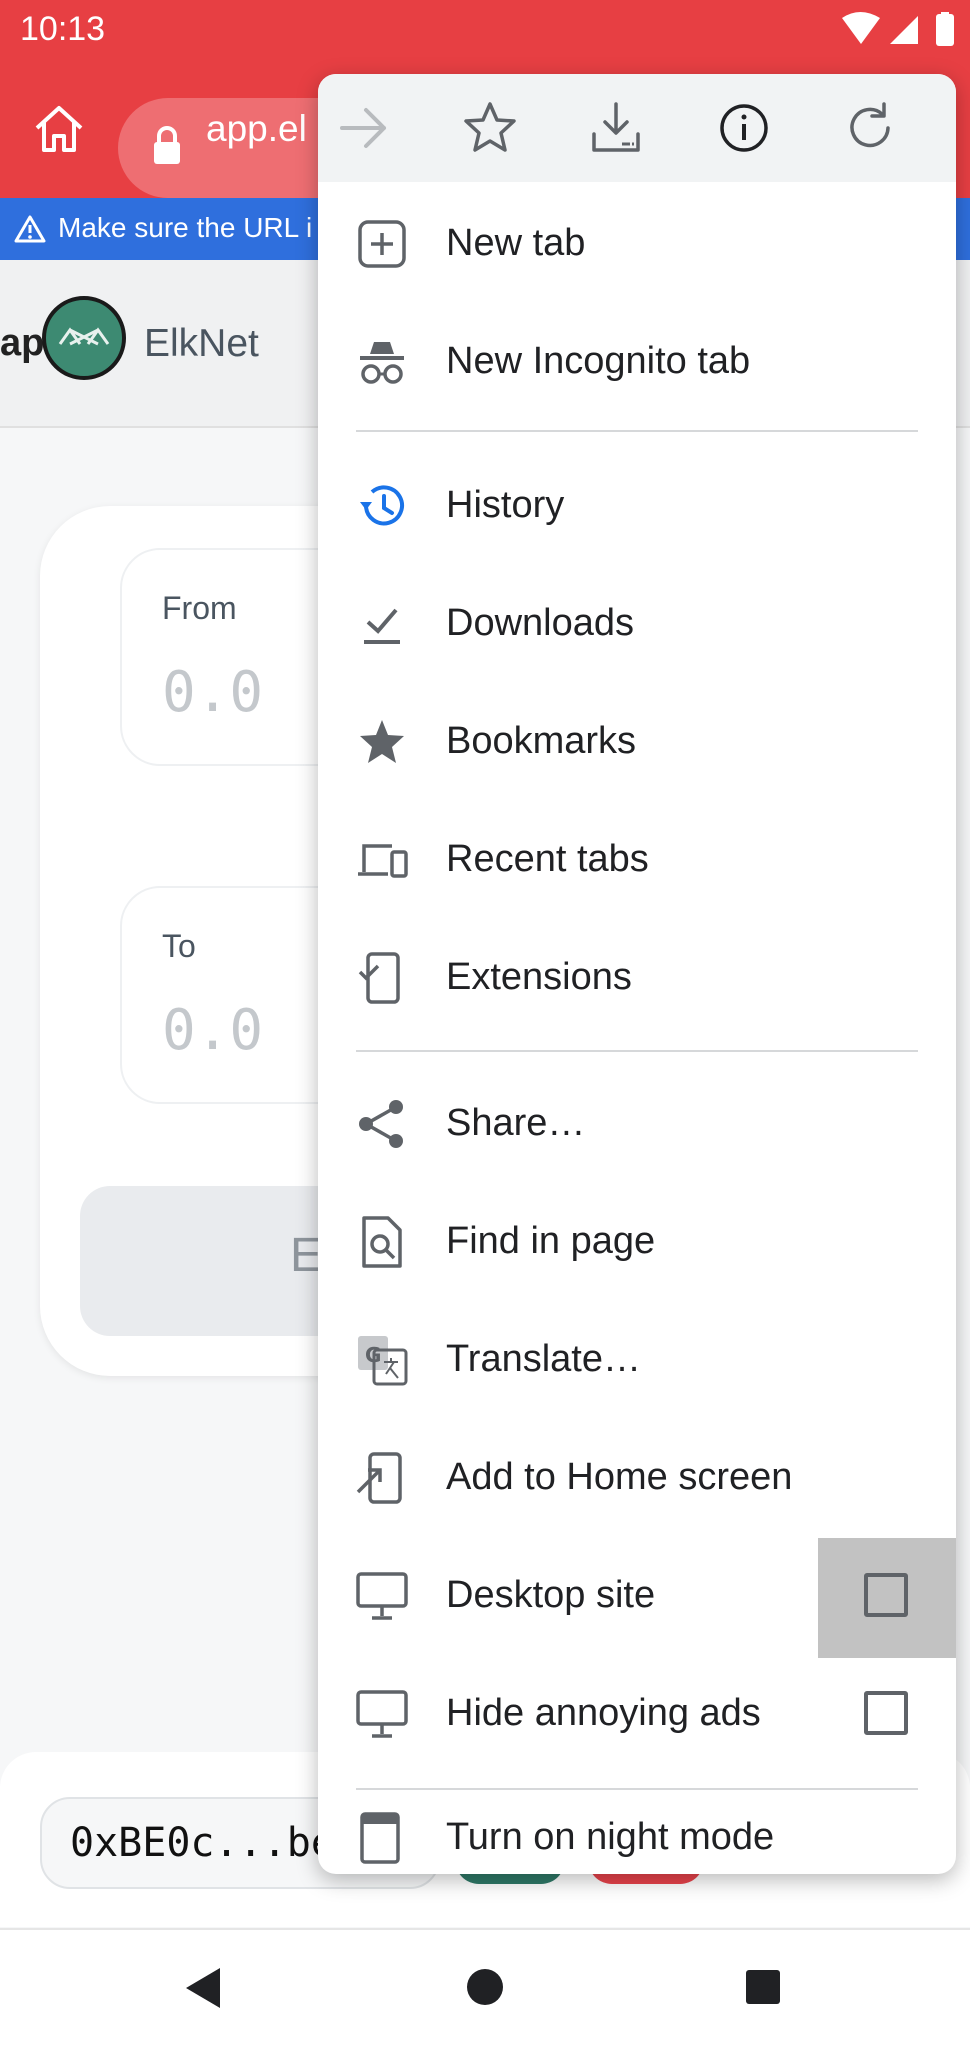  I want to click on menu-item-new-tab: New tab, so click(637, 243).